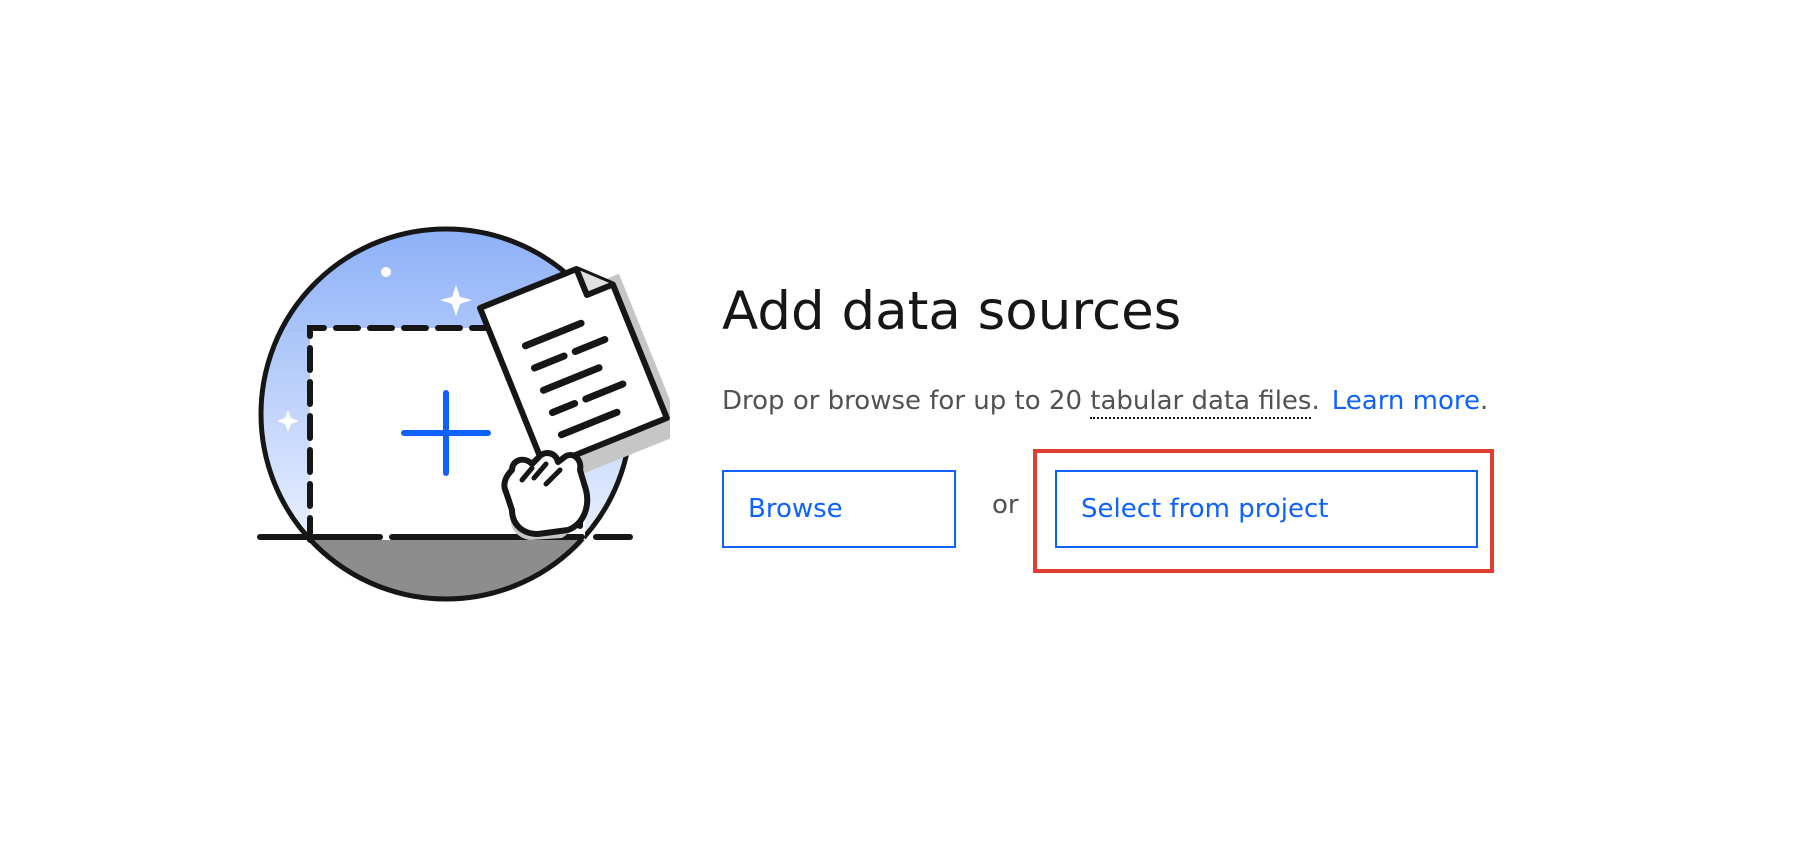 This screenshot has width=1804, height=848. Describe the element at coordinates (1406, 401) in the screenshot. I see `learn-more-link: Learn more` at that location.